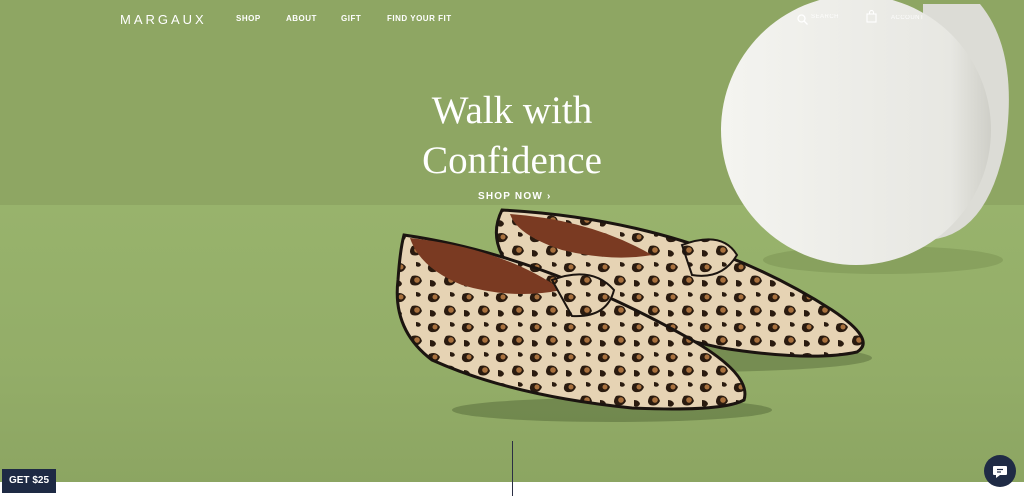  I want to click on brand-logo: MARGAUX, so click(163, 19).